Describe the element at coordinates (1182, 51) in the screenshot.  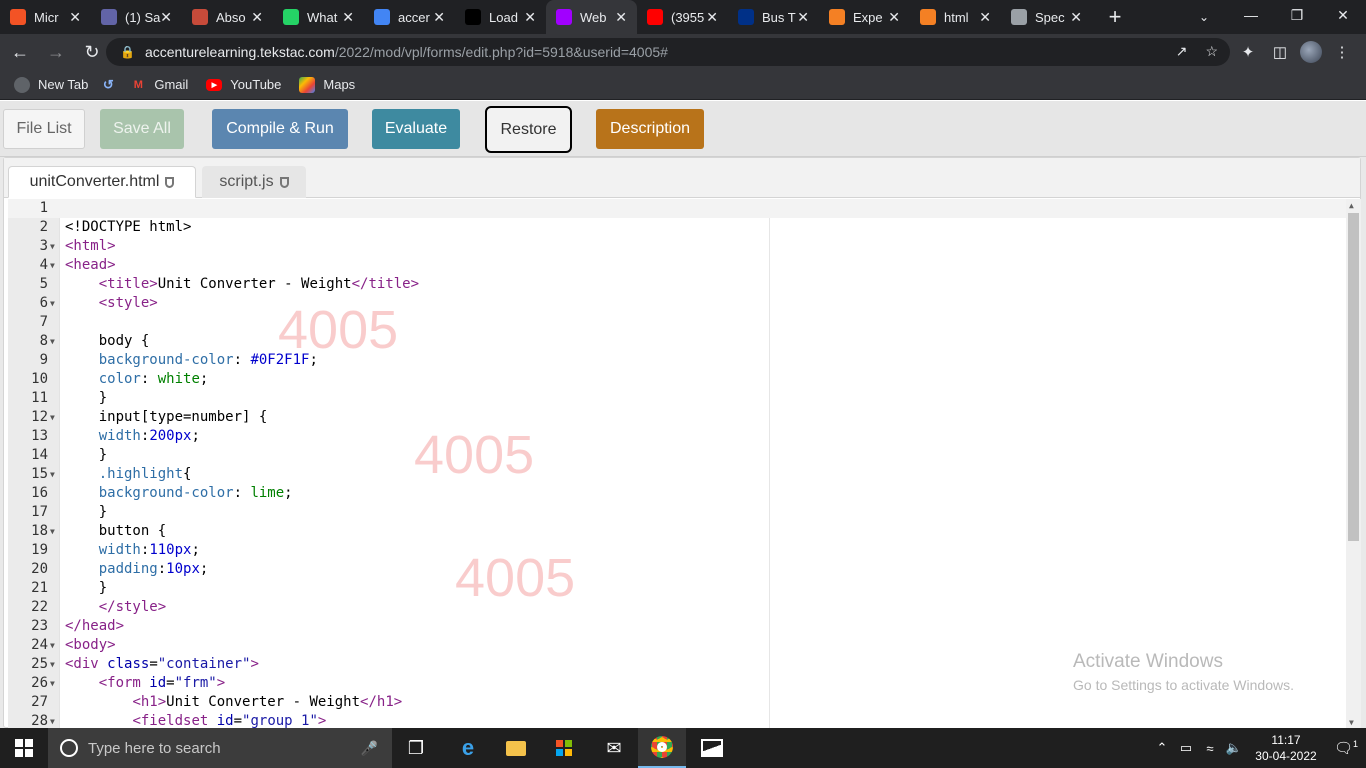
I see `share-icon: ↗` at that location.